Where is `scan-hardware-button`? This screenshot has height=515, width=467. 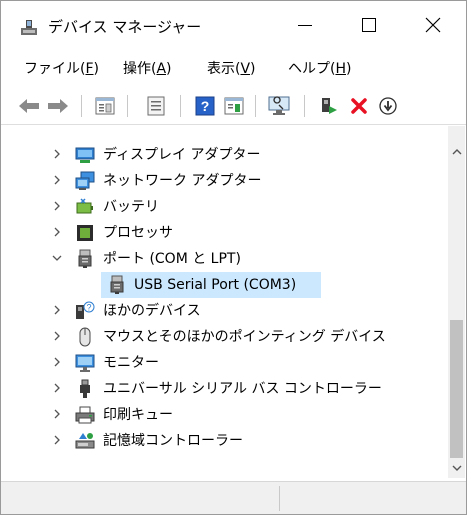 scan-hardware-button is located at coordinates (279, 106).